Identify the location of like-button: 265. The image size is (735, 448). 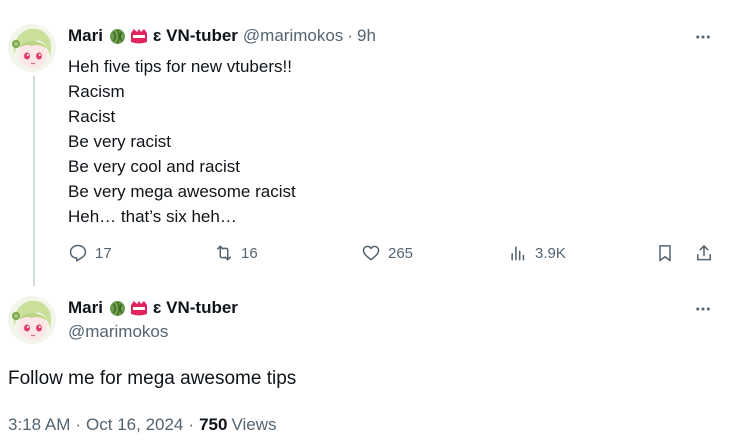
(387, 253).